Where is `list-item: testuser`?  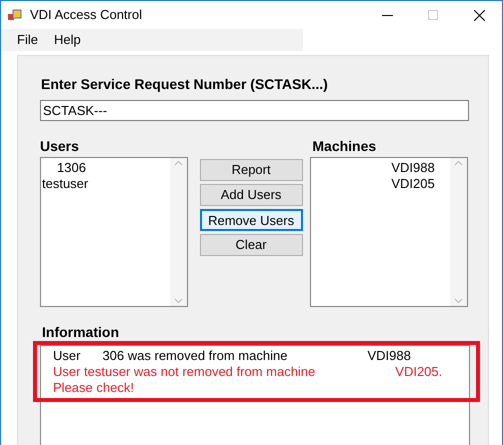 list-item: testuser is located at coordinates (105, 184).